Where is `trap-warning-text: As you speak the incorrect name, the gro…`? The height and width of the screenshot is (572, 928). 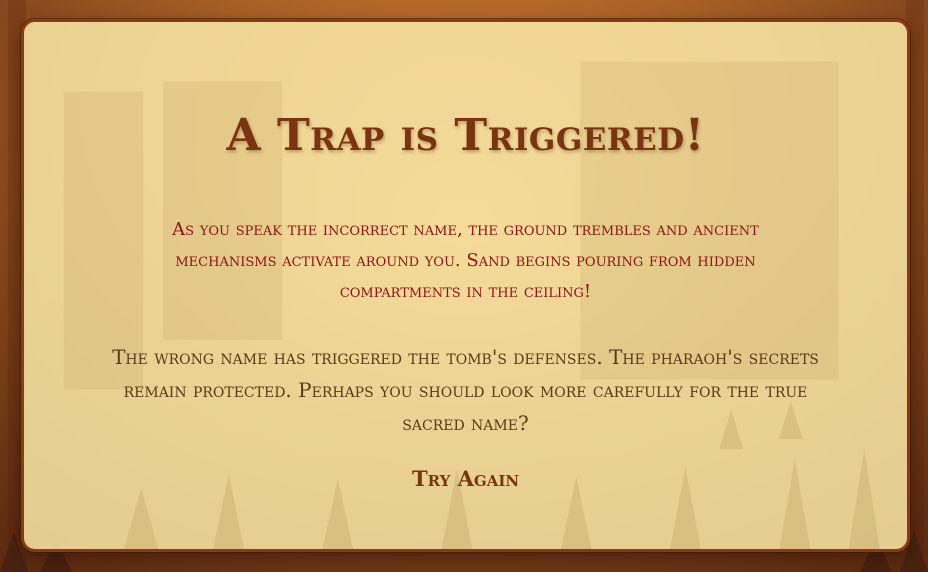 trap-warning-text: As you speak the incorrect name, the gro… is located at coordinates (465, 260).